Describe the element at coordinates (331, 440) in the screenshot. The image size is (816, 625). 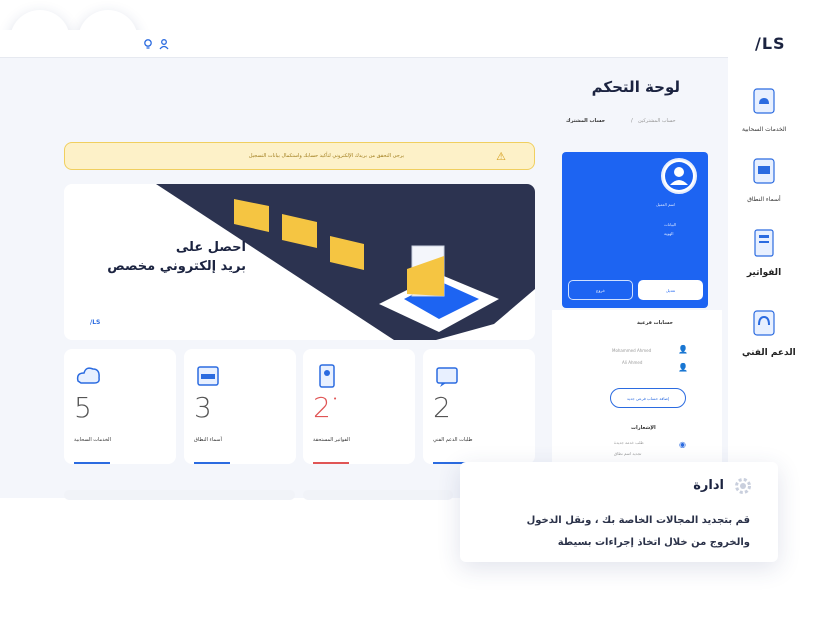
I see `stat-label: الفواتير المستحقة` at that location.